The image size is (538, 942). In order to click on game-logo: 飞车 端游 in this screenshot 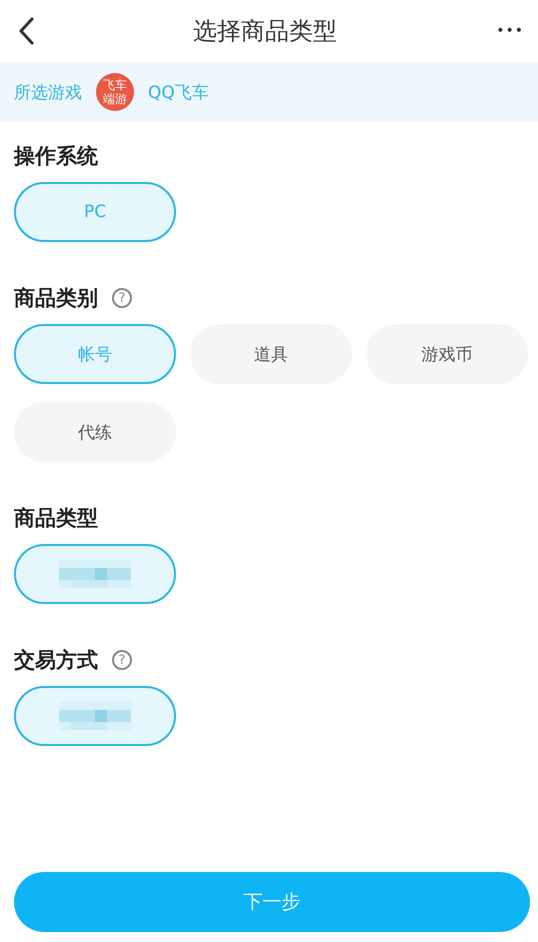, I will do `click(115, 92)`.